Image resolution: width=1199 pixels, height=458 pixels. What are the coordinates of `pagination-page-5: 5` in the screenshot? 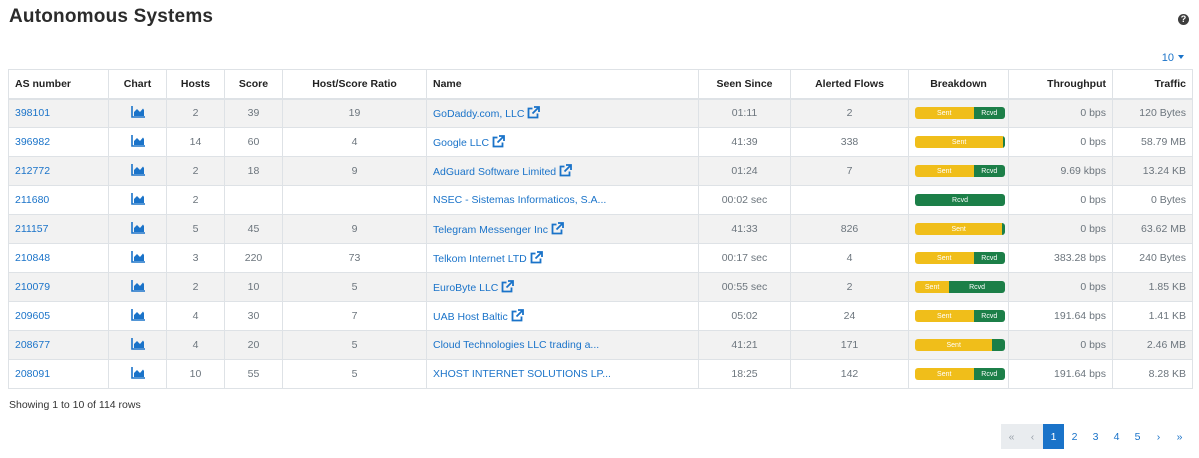 It's located at (1137, 436).